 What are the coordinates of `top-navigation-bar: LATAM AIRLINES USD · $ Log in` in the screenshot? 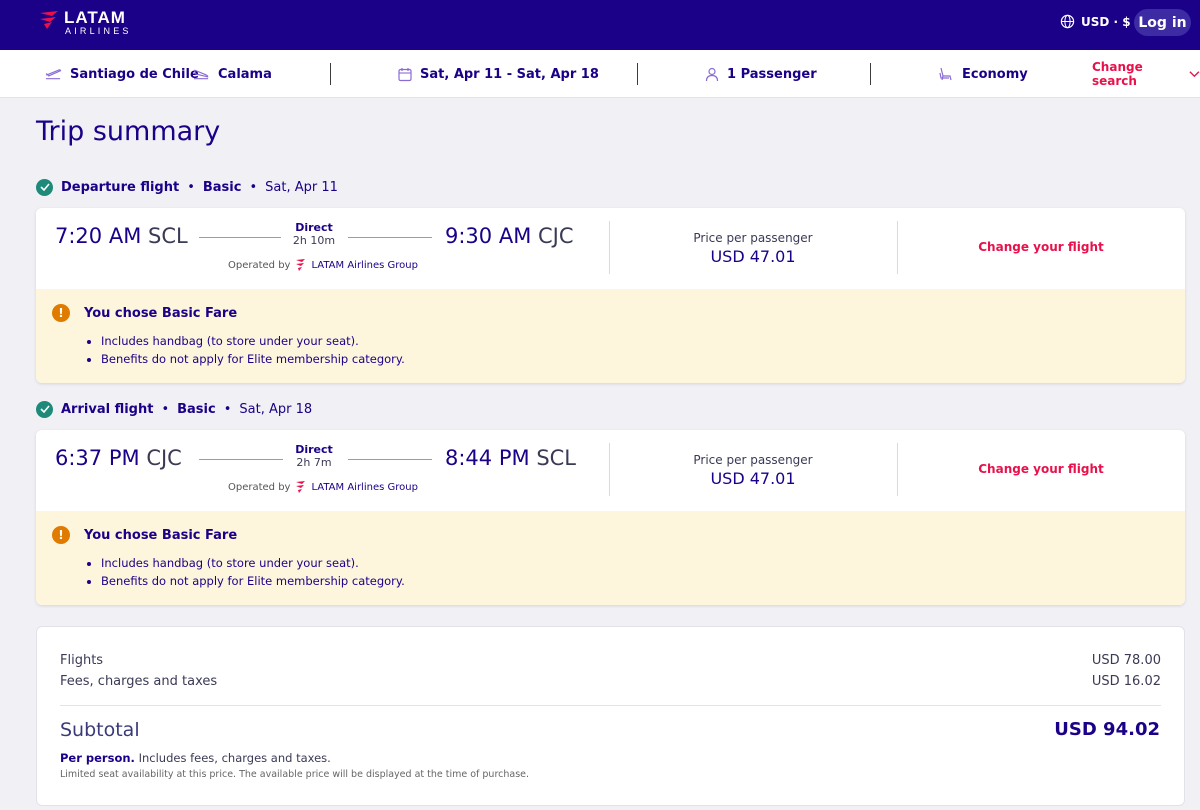 It's located at (600, 25).